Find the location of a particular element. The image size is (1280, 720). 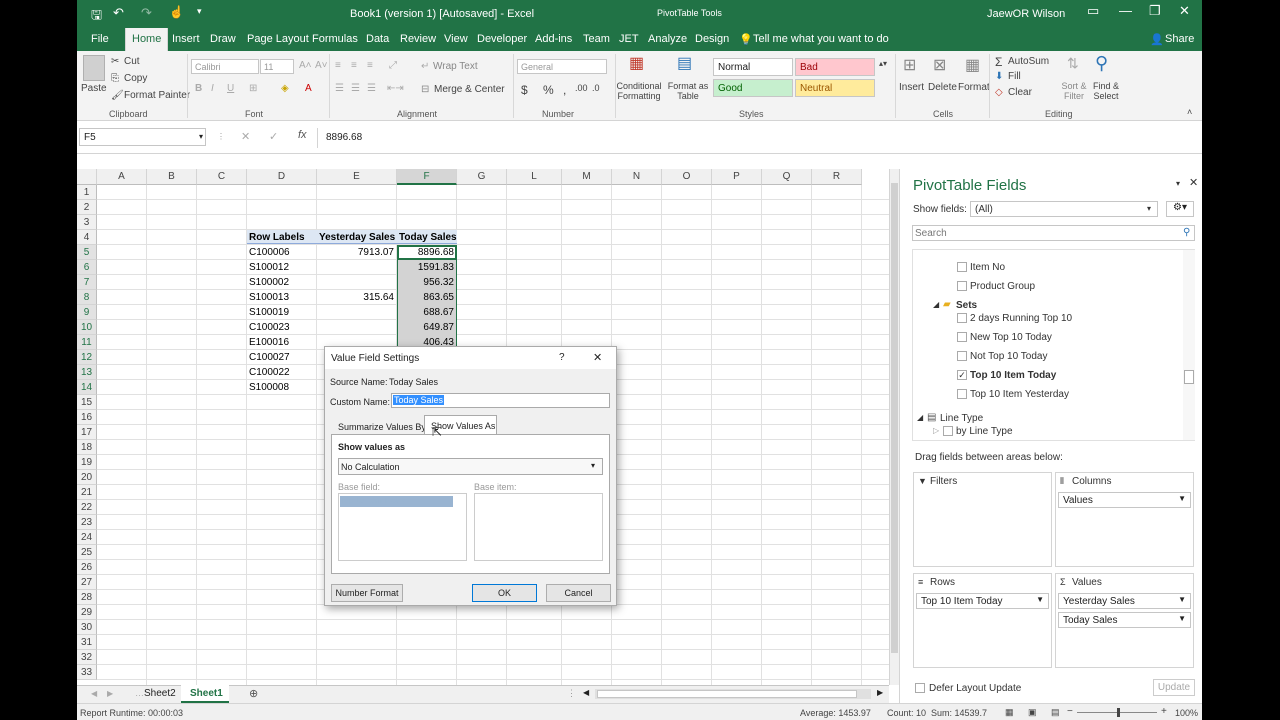

collapse-icon: ◢ is located at coordinates (936, 304).